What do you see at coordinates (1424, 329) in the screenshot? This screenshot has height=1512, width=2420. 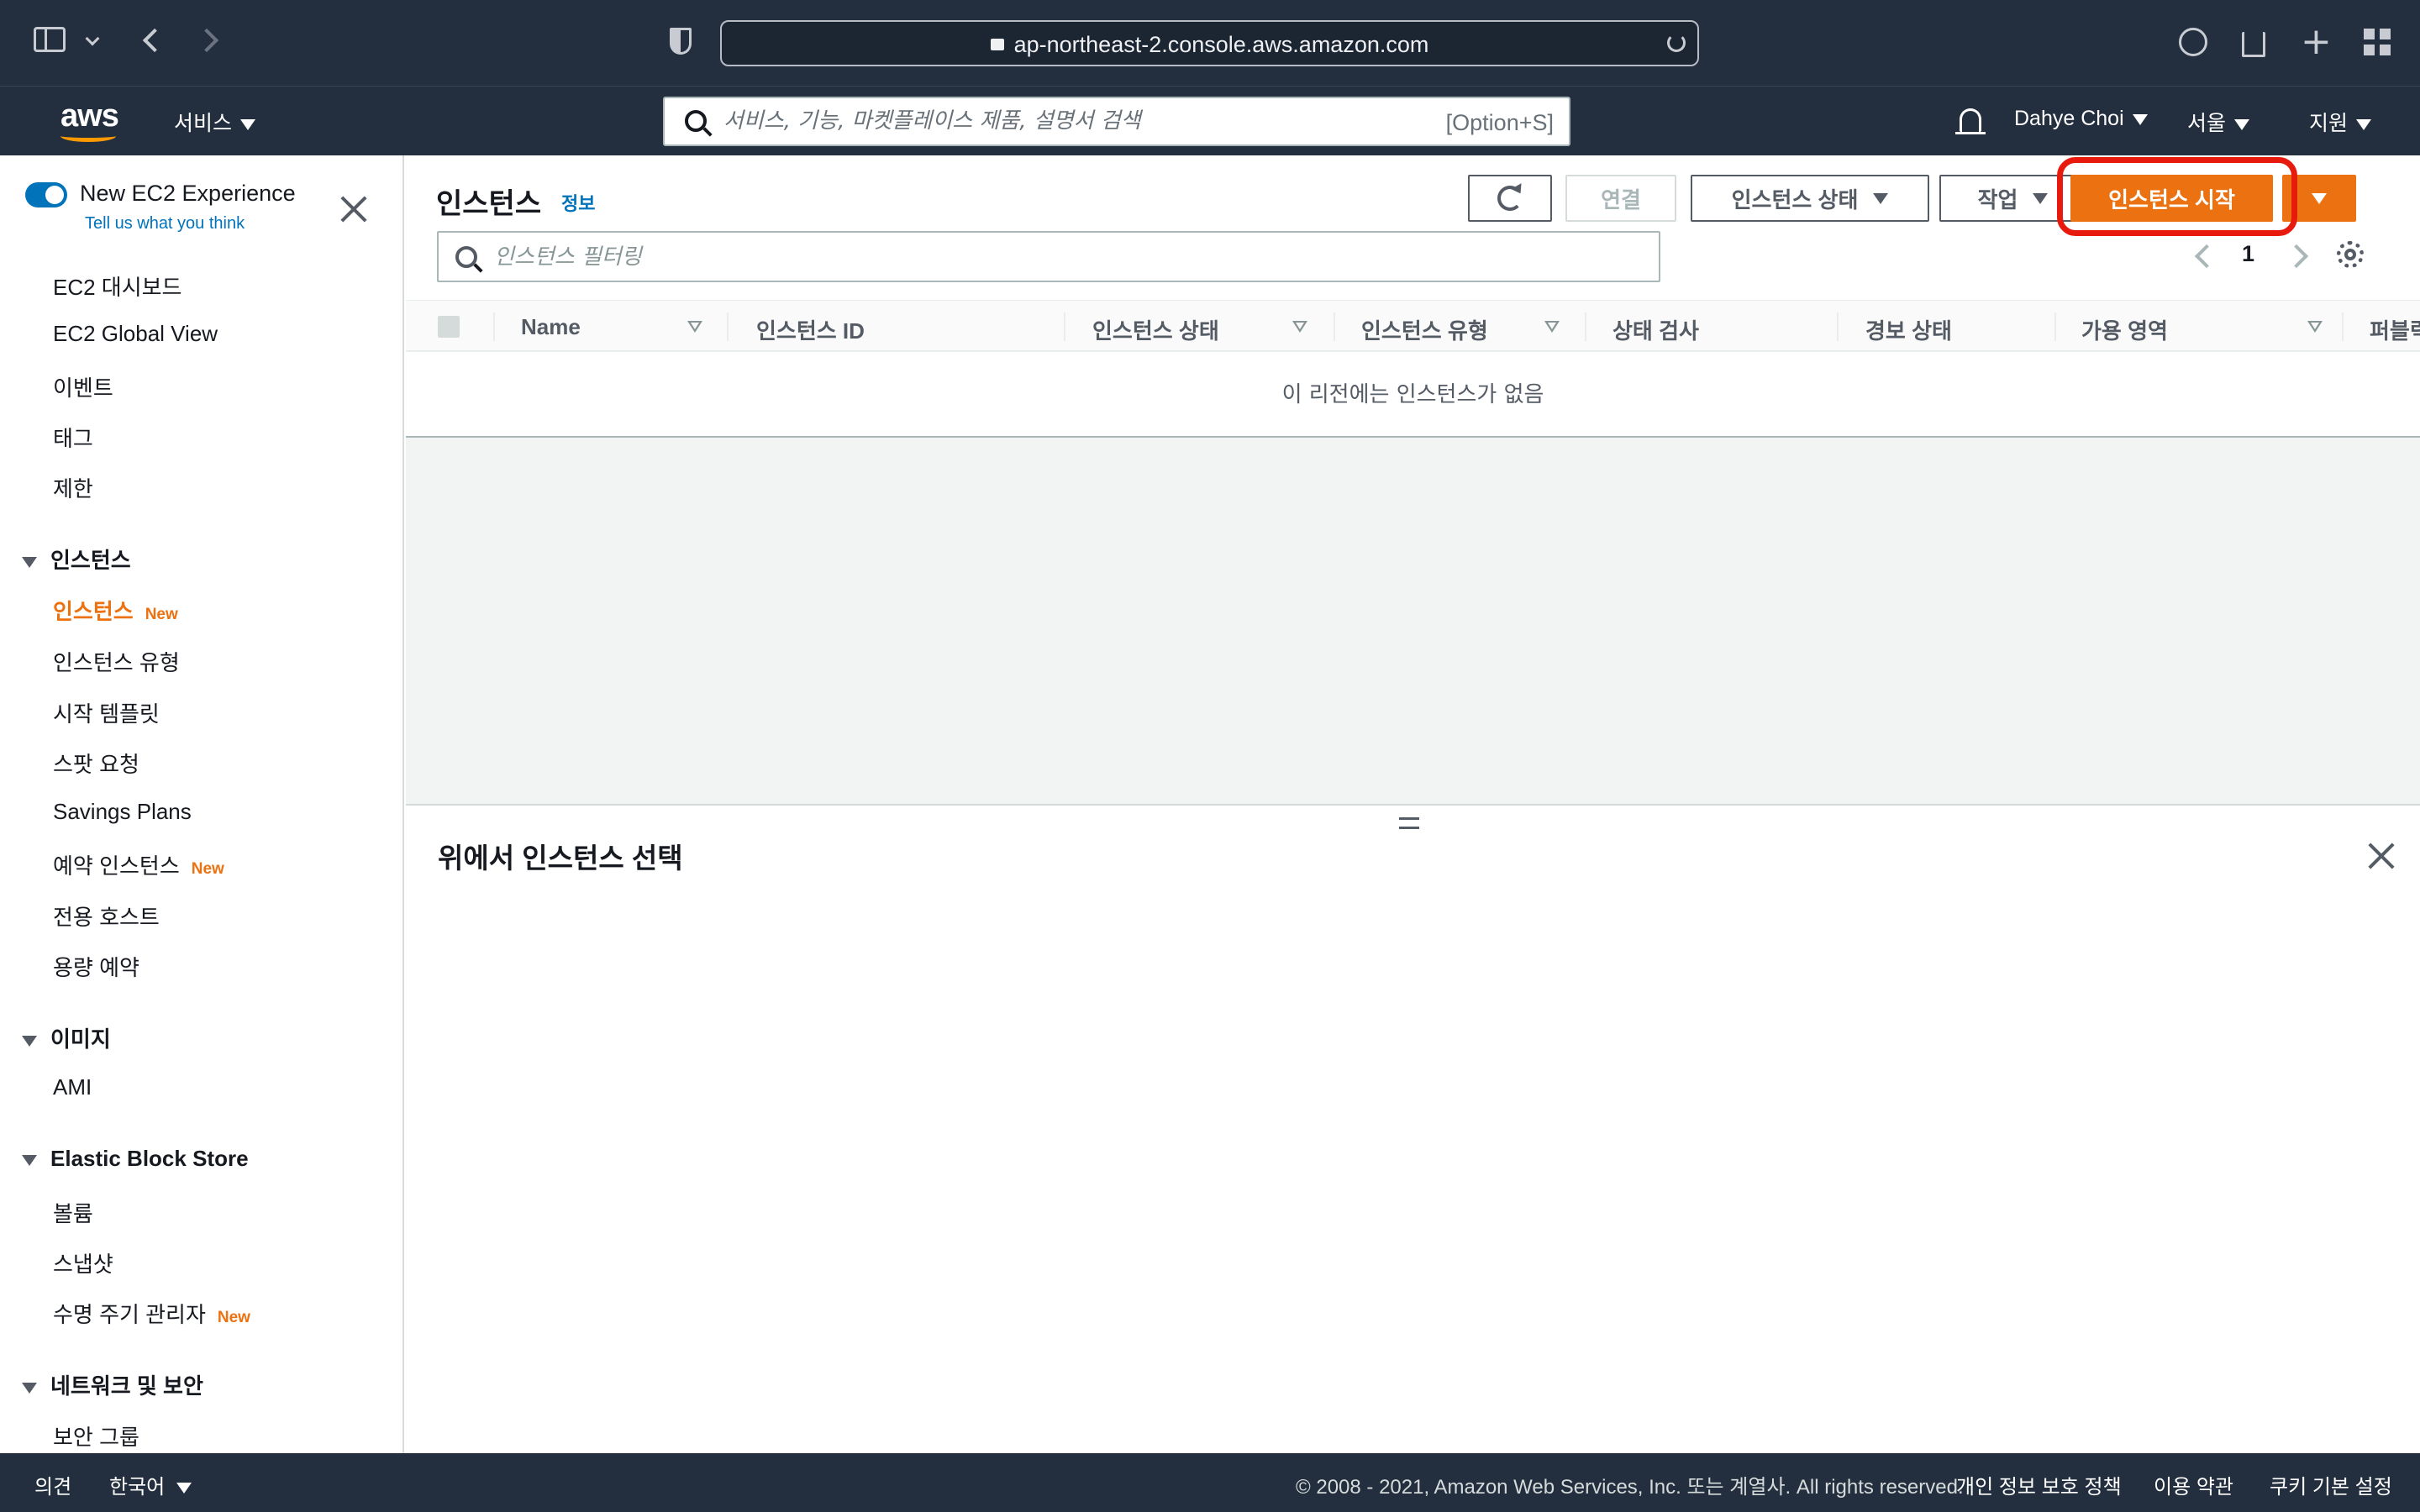 I see `column-instance-type: 인스턴스 유형` at bounding box center [1424, 329].